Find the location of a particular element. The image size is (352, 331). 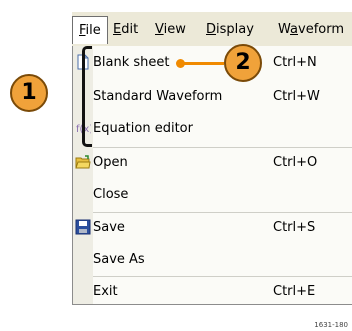

menu-item-label: Save As is located at coordinates (119, 259).